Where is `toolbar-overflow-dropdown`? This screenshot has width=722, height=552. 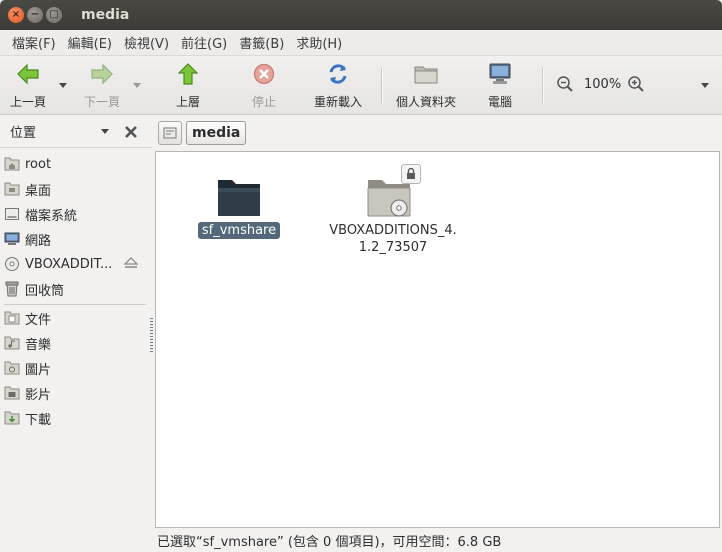 toolbar-overflow-dropdown is located at coordinates (705, 85).